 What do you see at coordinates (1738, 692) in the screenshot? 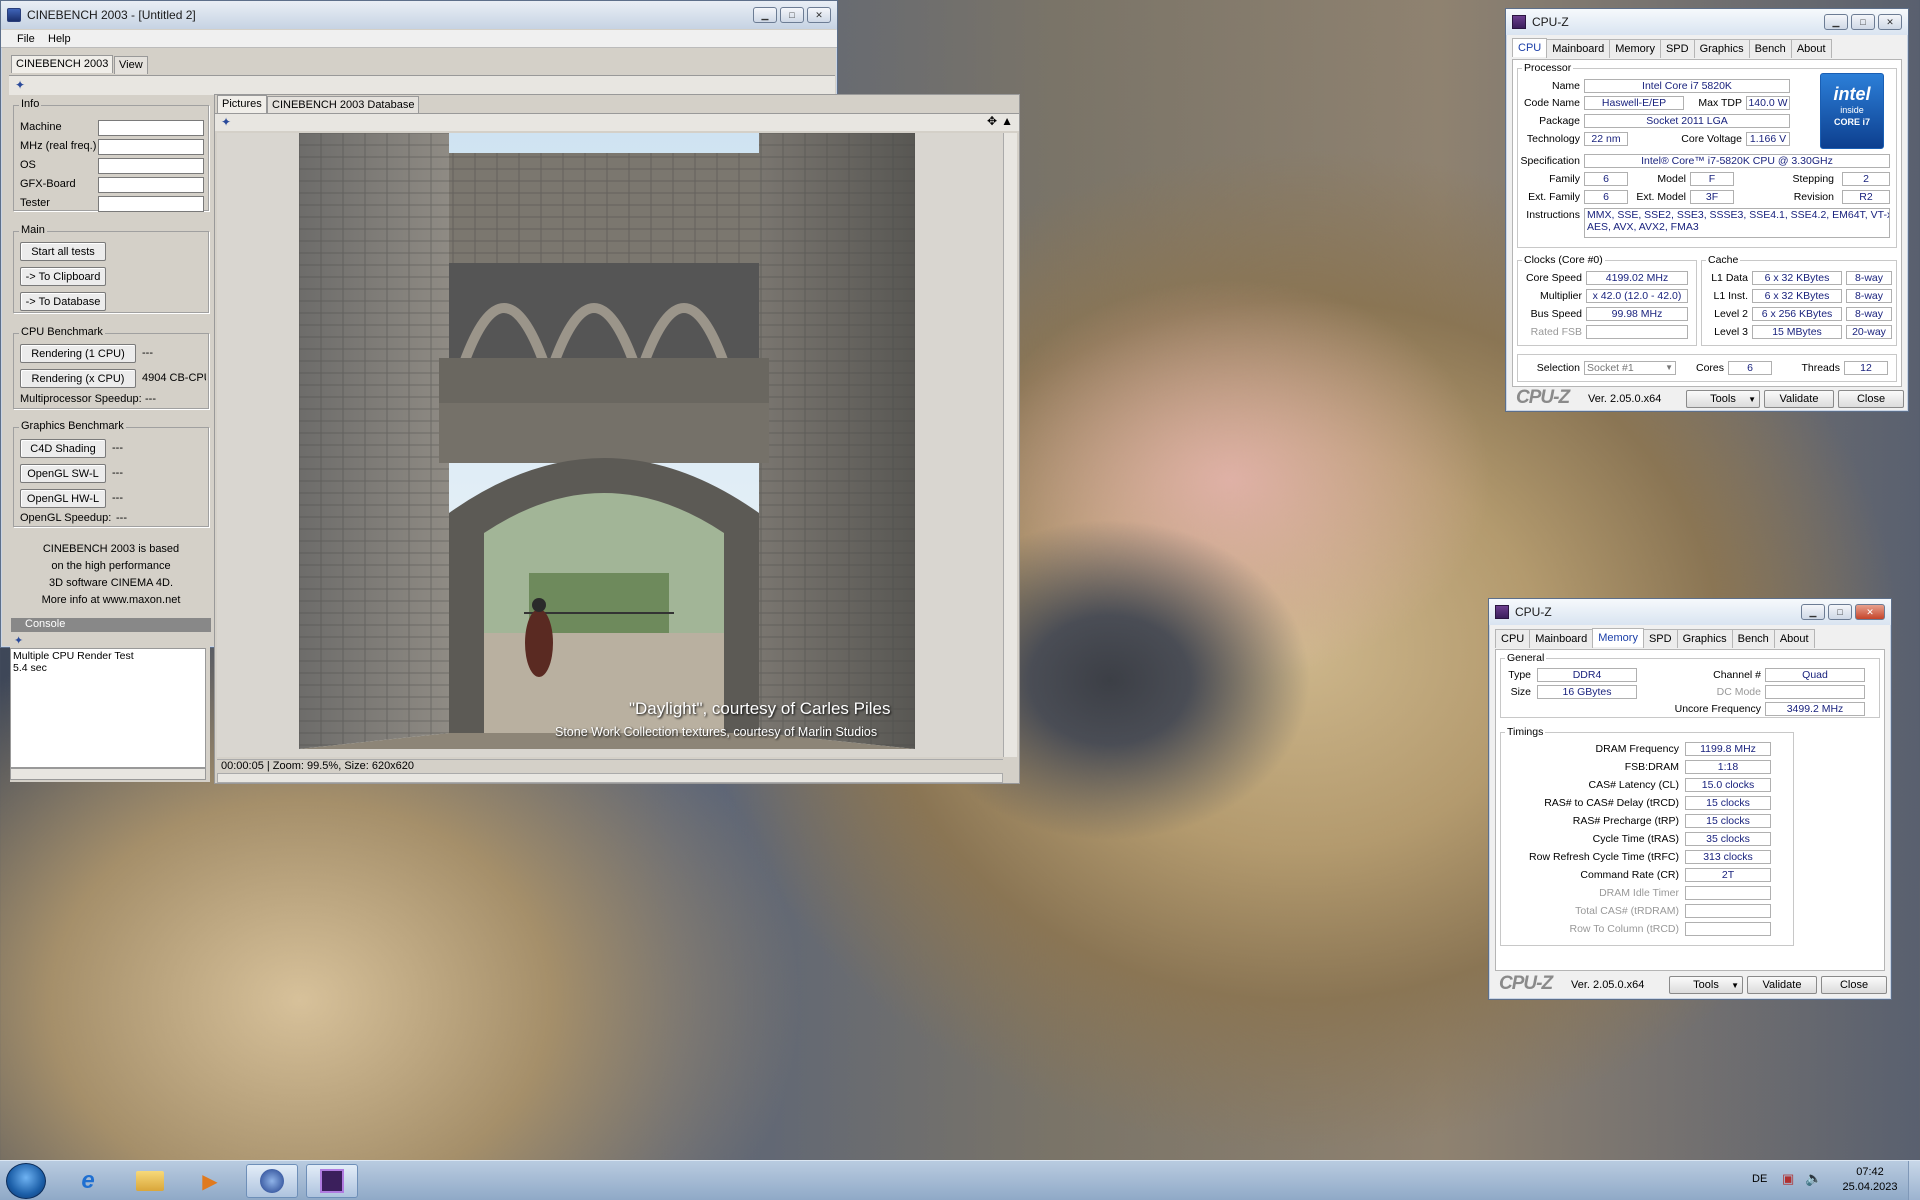
I see `dc-mode-label: DC Mode` at bounding box center [1738, 692].